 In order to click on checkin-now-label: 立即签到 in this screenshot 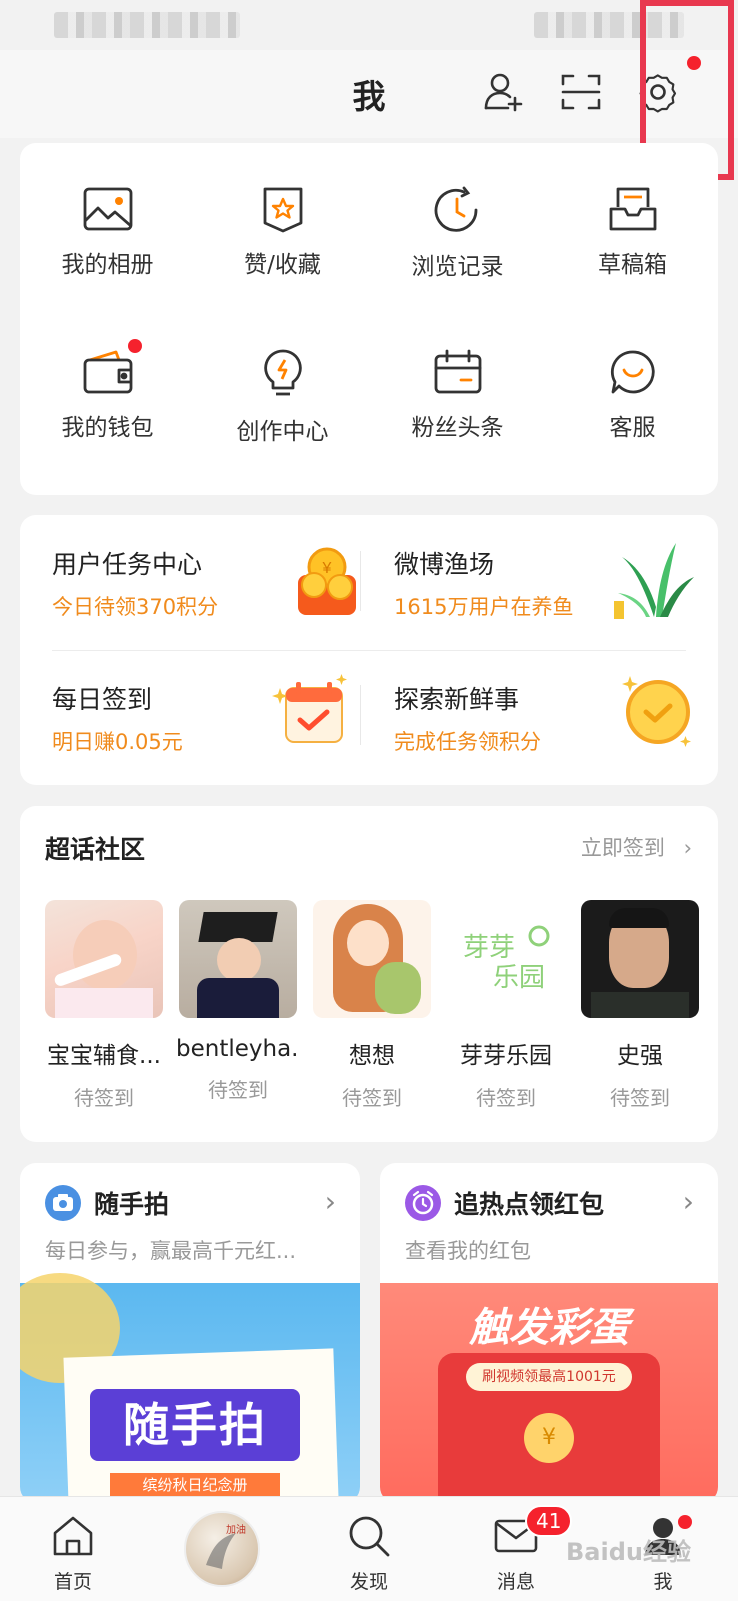, I will do `click(622, 848)`.